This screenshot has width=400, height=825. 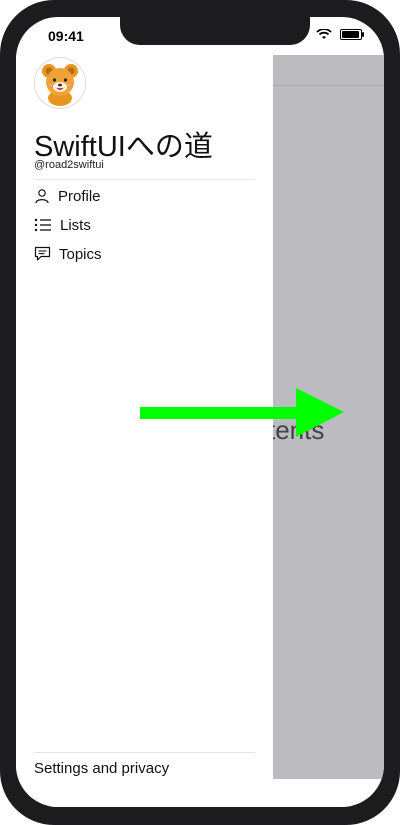 What do you see at coordinates (144, 752) in the screenshot?
I see `footer-divider` at bounding box center [144, 752].